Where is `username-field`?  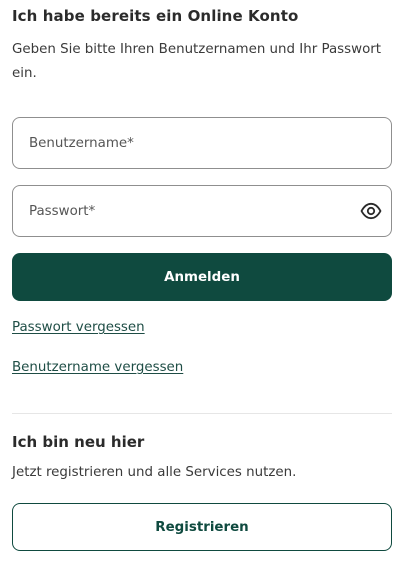 username-field is located at coordinates (202, 143).